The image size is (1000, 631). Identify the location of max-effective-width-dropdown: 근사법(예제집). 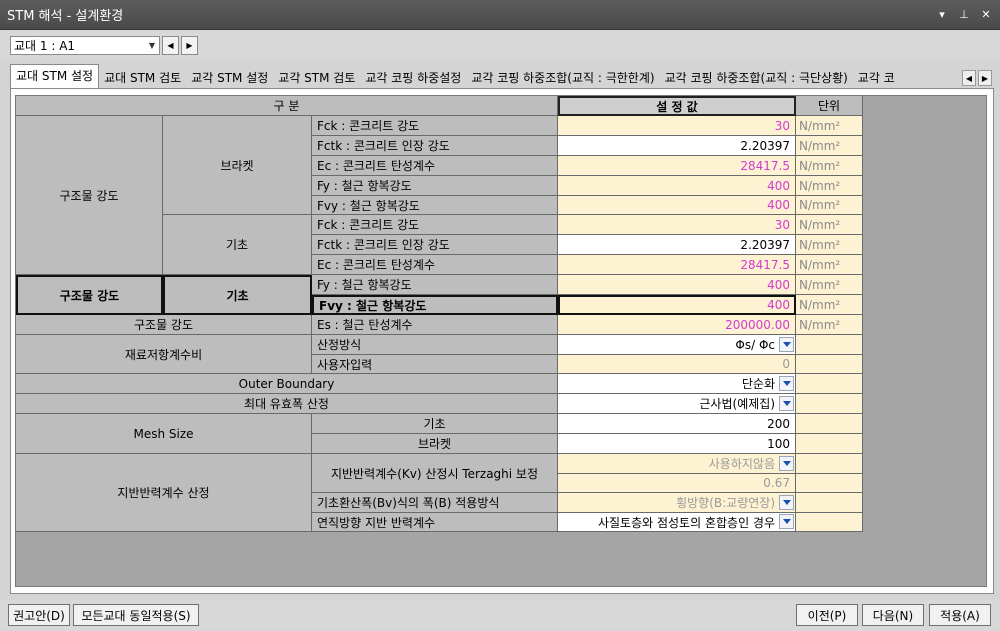
(677, 404).